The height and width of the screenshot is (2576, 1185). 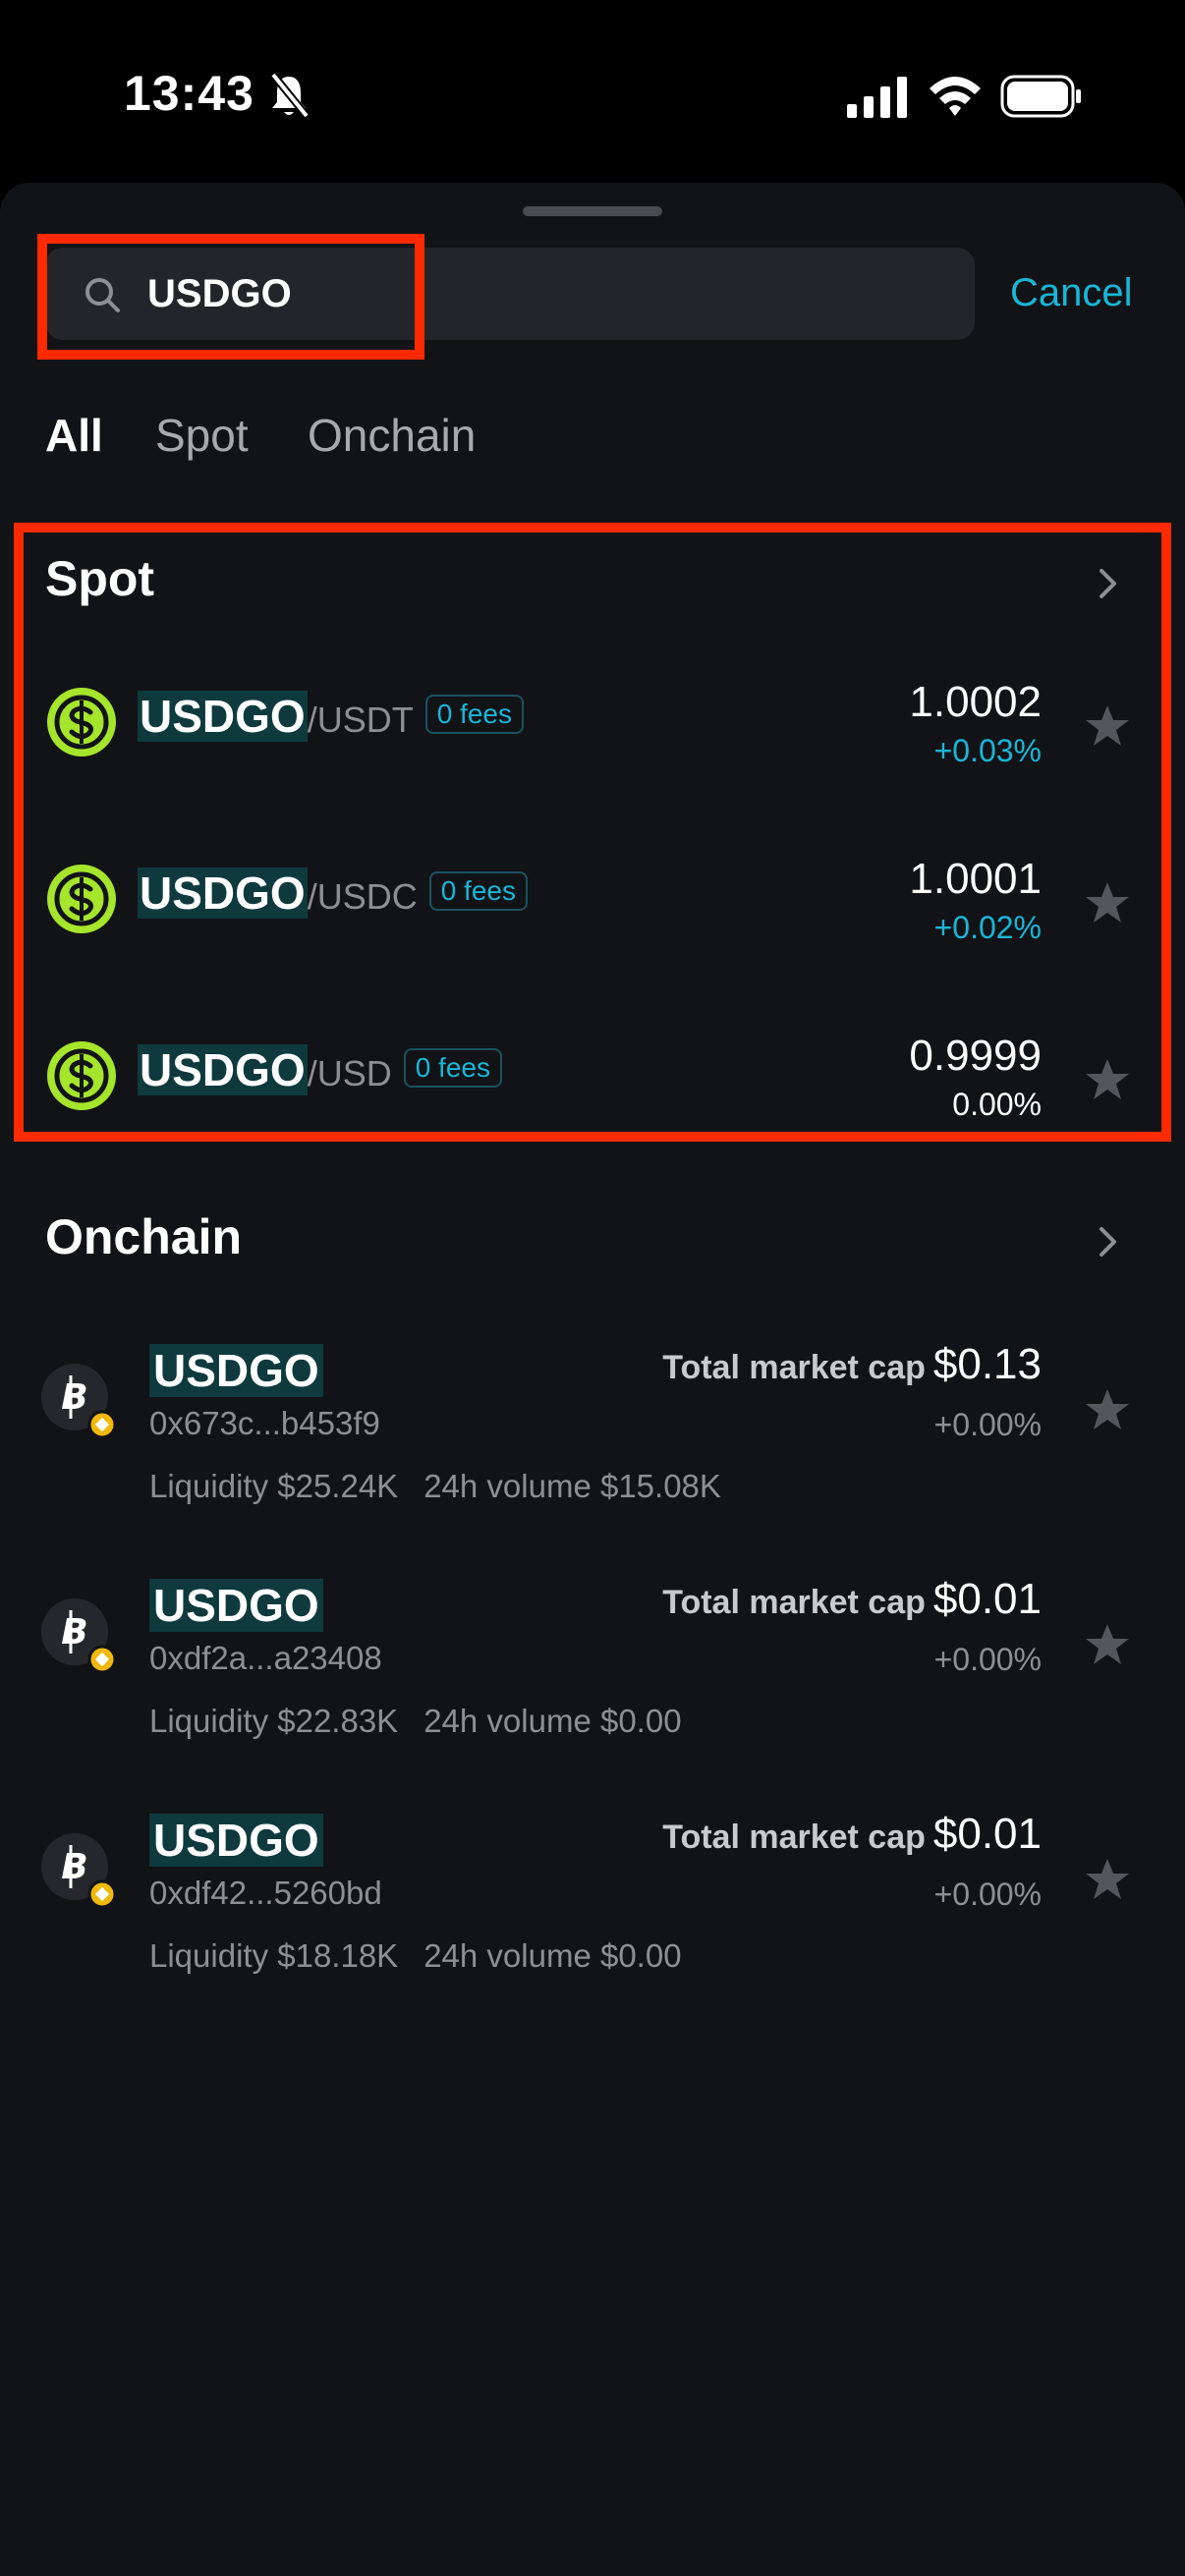 What do you see at coordinates (231, 297) in the screenshot?
I see `search-highlight-box` at bounding box center [231, 297].